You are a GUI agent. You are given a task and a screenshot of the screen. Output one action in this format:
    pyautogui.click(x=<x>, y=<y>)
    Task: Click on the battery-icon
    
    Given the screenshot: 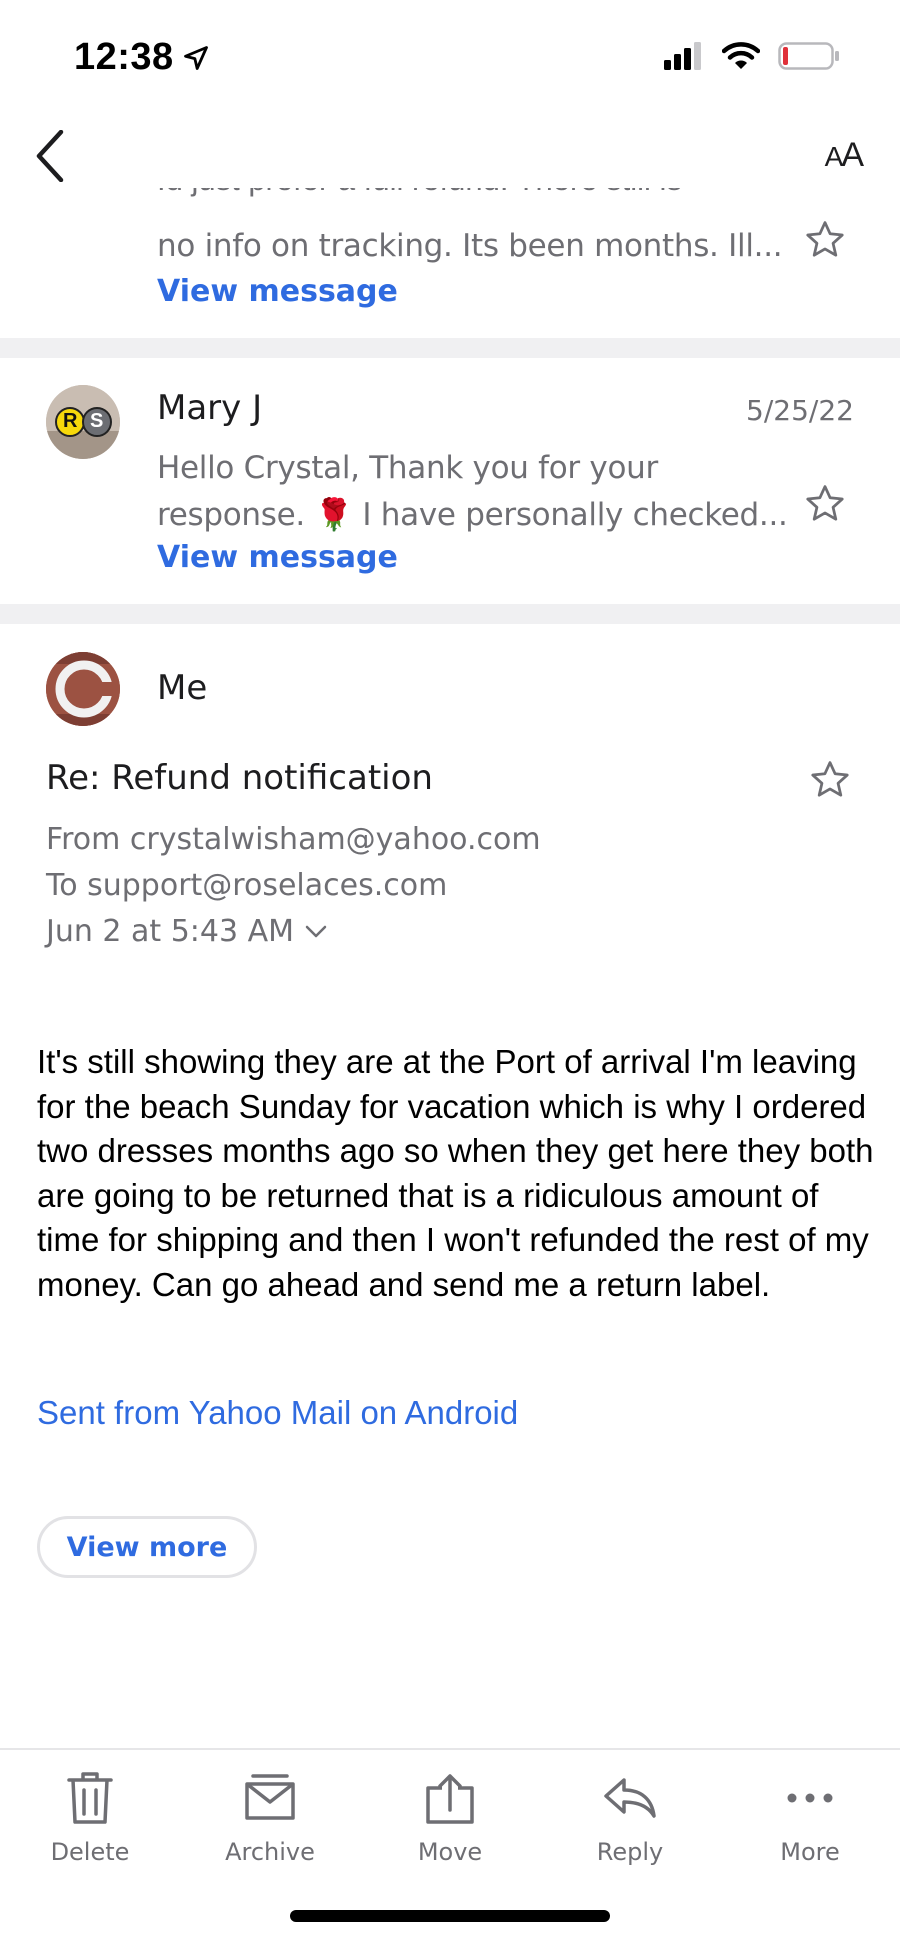 What is the action you would take?
    pyautogui.click(x=808, y=56)
    